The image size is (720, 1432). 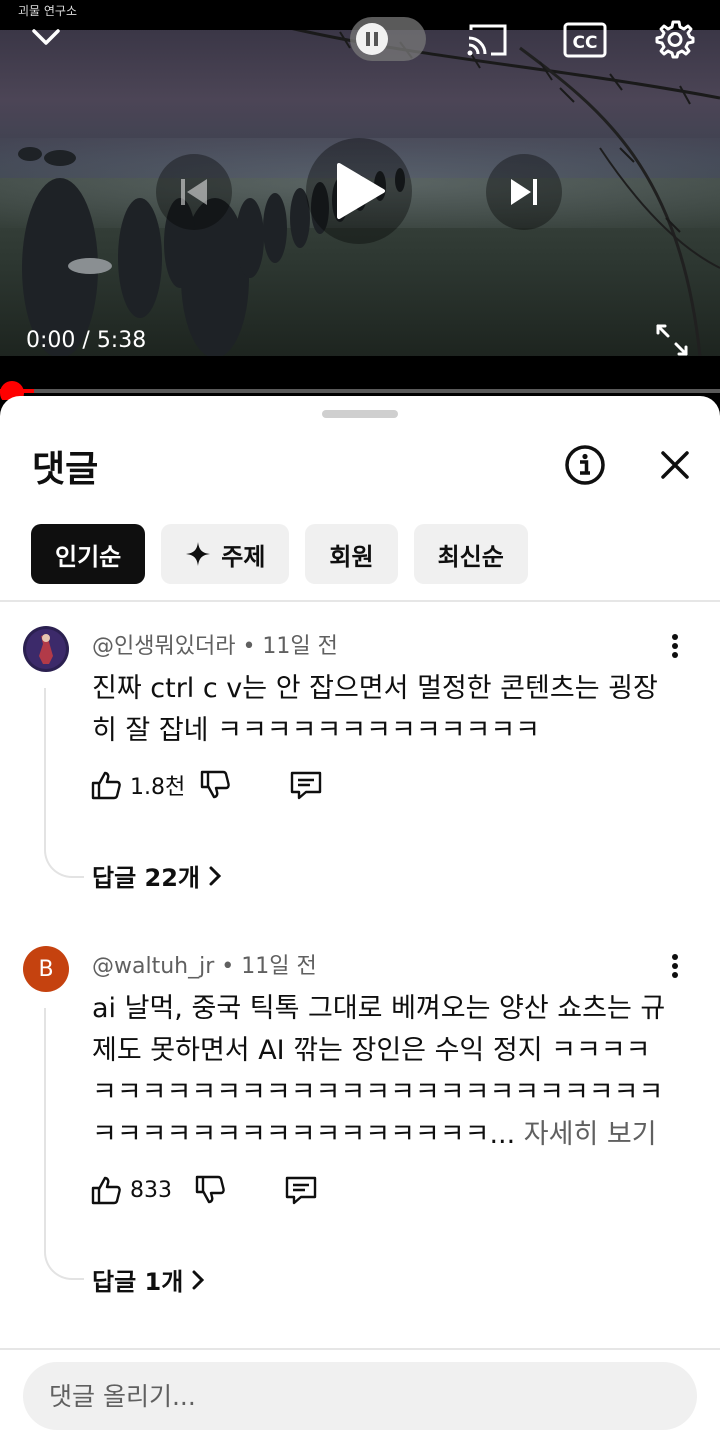 I want to click on close-icon, so click(x=675, y=465).